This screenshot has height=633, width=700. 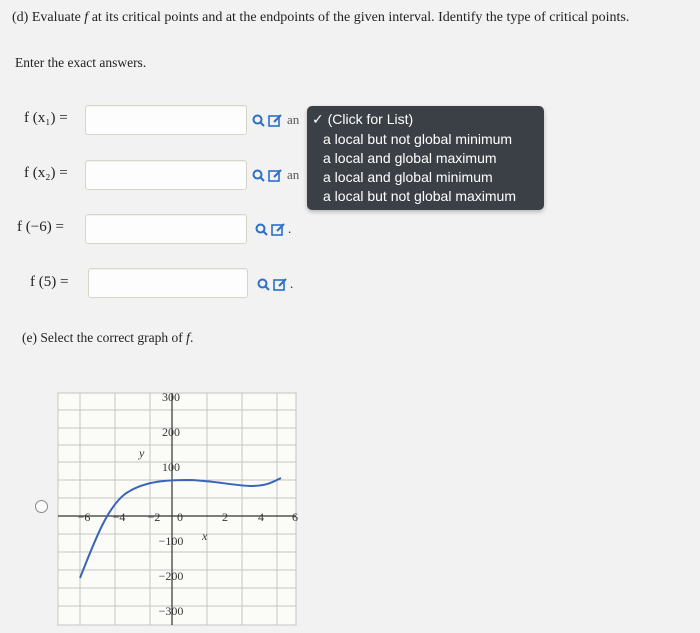 I want to click on answer-input-f-x1, so click(x=166, y=120).